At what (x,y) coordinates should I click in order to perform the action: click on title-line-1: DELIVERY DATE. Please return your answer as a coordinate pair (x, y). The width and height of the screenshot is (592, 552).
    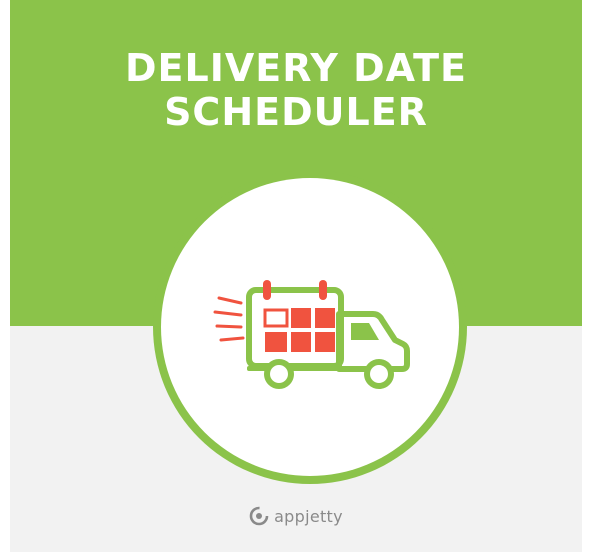
    Looking at the image, I should click on (296, 68).